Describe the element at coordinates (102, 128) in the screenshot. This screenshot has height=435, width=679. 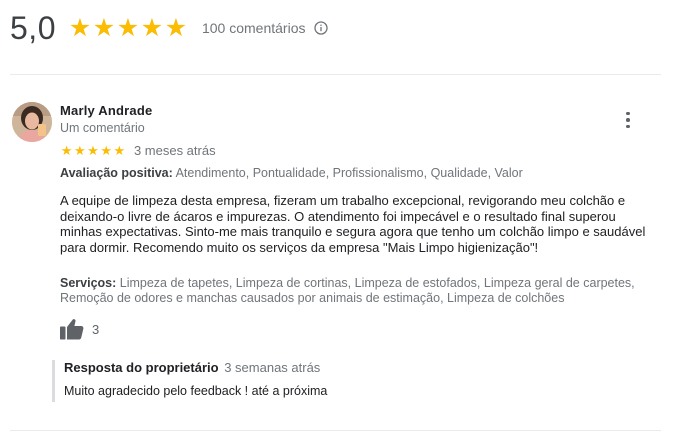
I see `reviewer-review-count: Um comentário` at that location.